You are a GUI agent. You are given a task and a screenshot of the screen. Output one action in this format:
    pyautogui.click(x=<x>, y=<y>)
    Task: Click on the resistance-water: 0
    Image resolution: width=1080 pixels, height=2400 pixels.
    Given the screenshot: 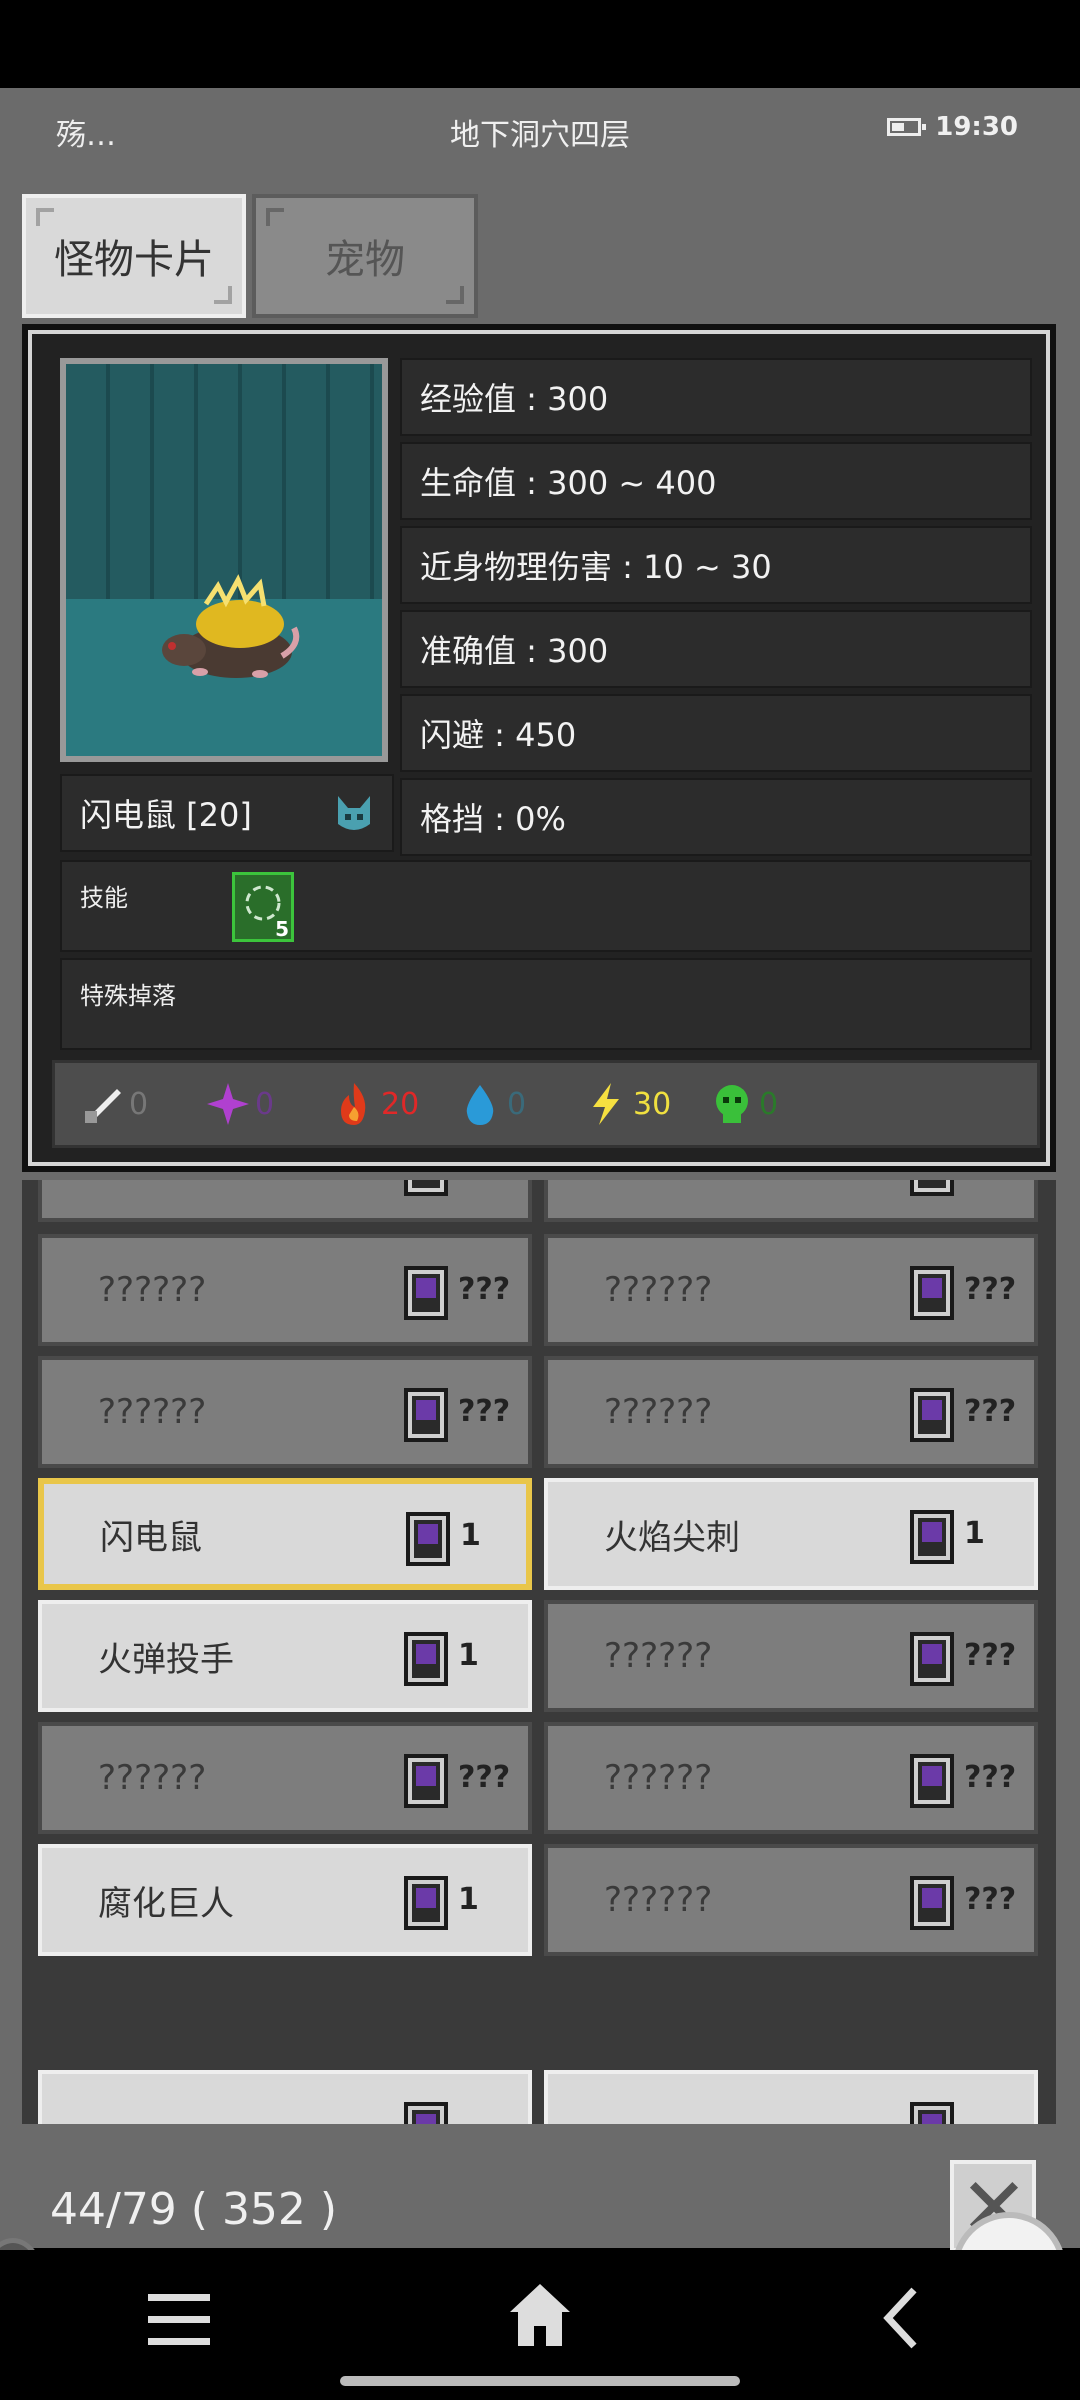 What is the action you would take?
    pyautogui.click(x=520, y=1104)
    